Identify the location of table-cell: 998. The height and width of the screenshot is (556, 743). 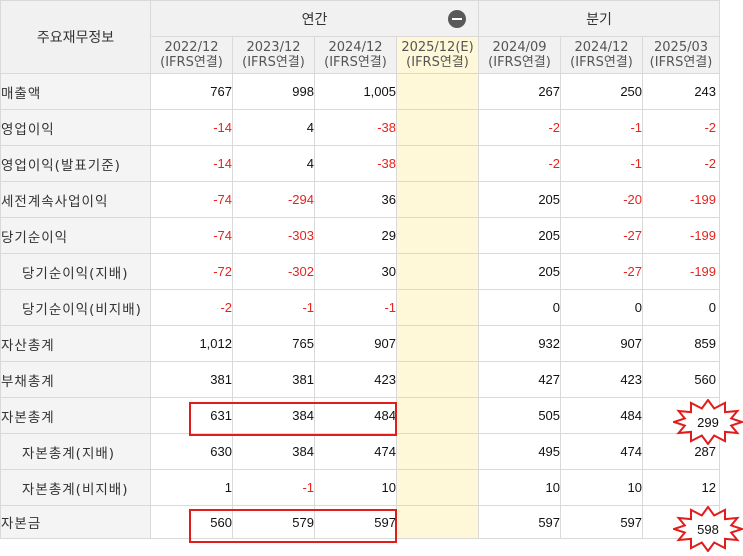
(273, 91).